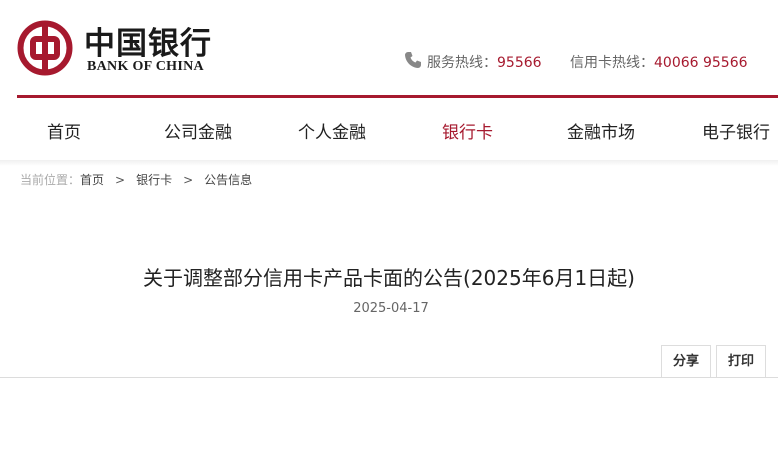 The height and width of the screenshot is (451, 778). What do you see at coordinates (519, 63) in the screenshot?
I see `service-hotline-number: 95566` at bounding box center [519, 63].